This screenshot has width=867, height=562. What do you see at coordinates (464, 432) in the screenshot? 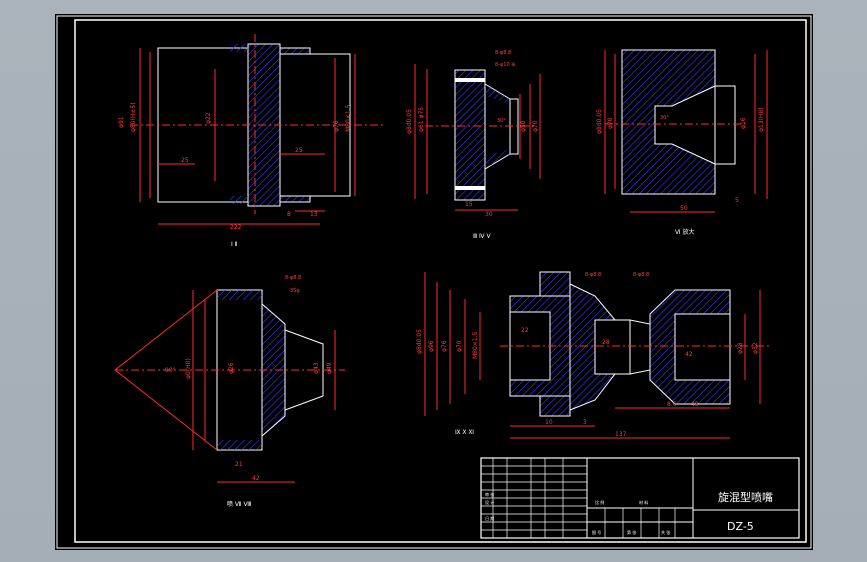
I see `v5-caption: Ⅸ Ⅹ Ⅺ` at bounding box center [464, 432].